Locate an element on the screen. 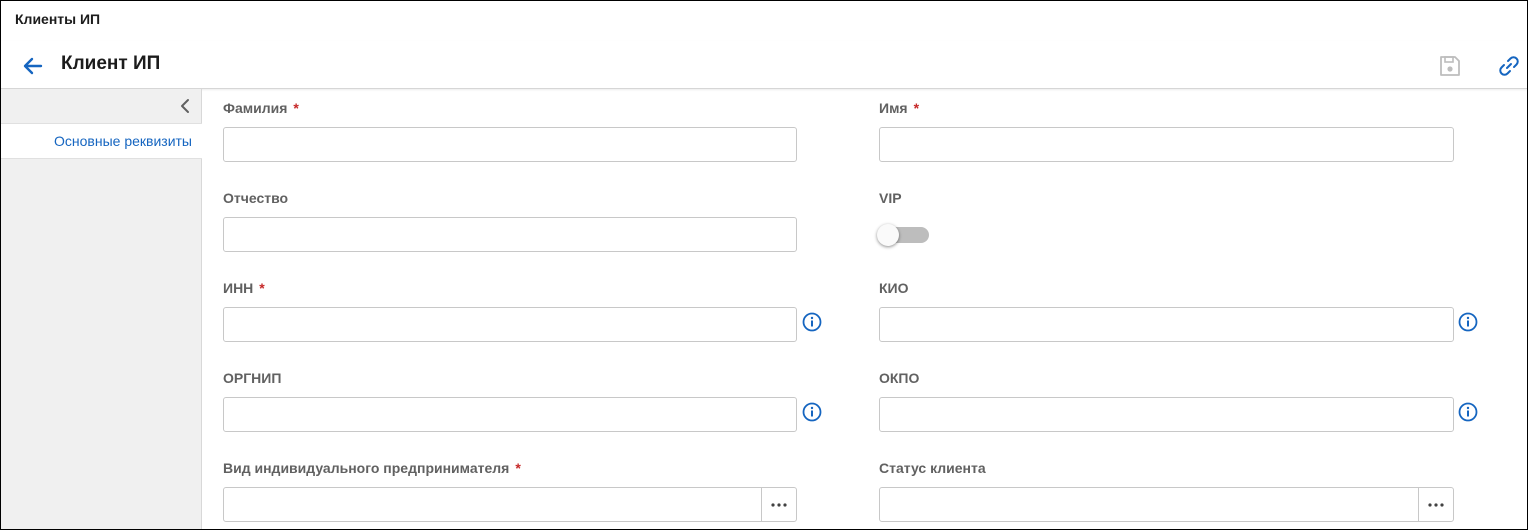 Image resolution: width=1528 pixels, height=530 pixels. chevron-left-icon is located at coordinates (185, 106).